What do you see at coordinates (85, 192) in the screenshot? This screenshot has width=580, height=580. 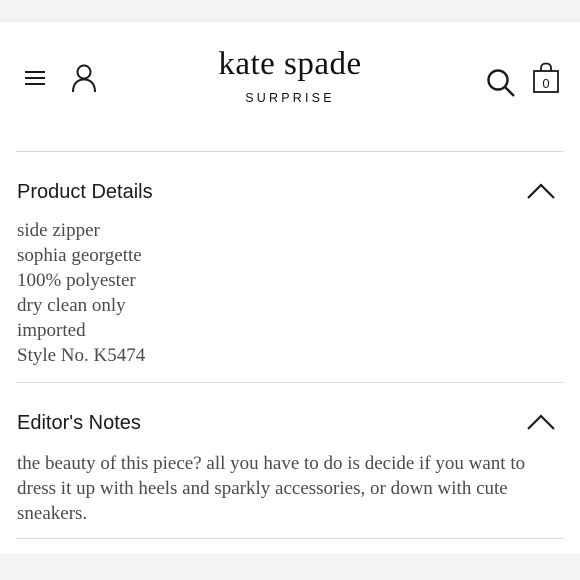 I see `product-details-title: Product Details` at bounding box center [85, 192].